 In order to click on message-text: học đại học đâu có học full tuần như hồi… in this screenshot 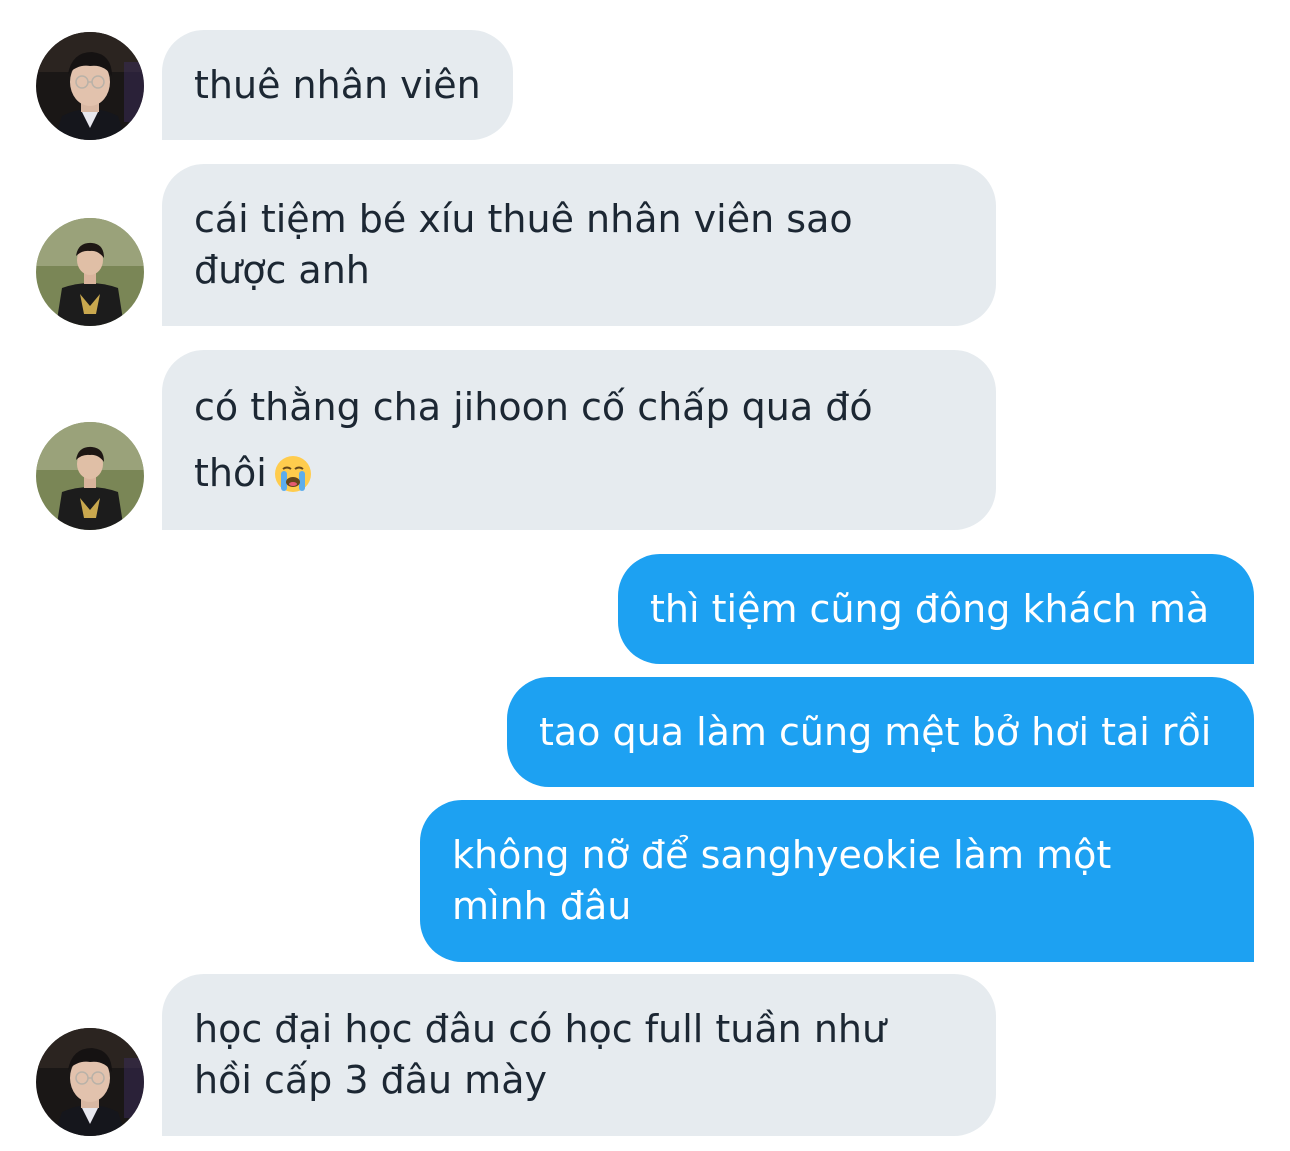, I will do `click(540, 1054)`.